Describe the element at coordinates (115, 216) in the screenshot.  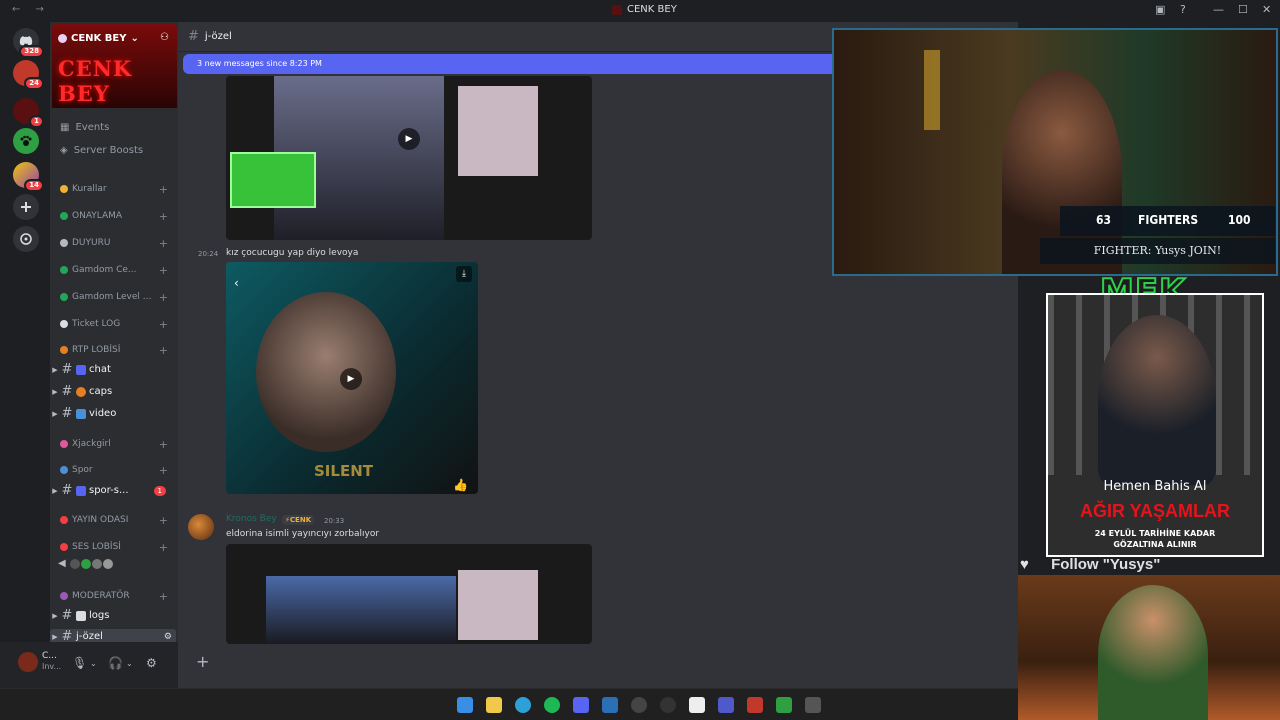
I see `category-onaylama: ONAYLAMA +` at that location.